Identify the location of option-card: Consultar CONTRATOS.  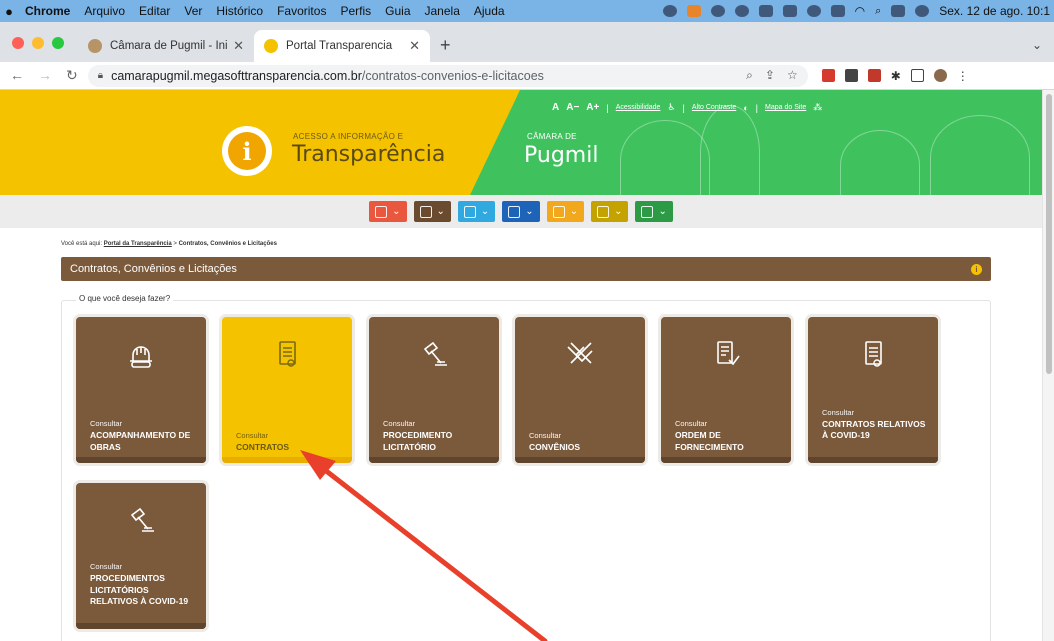
(287, 390).